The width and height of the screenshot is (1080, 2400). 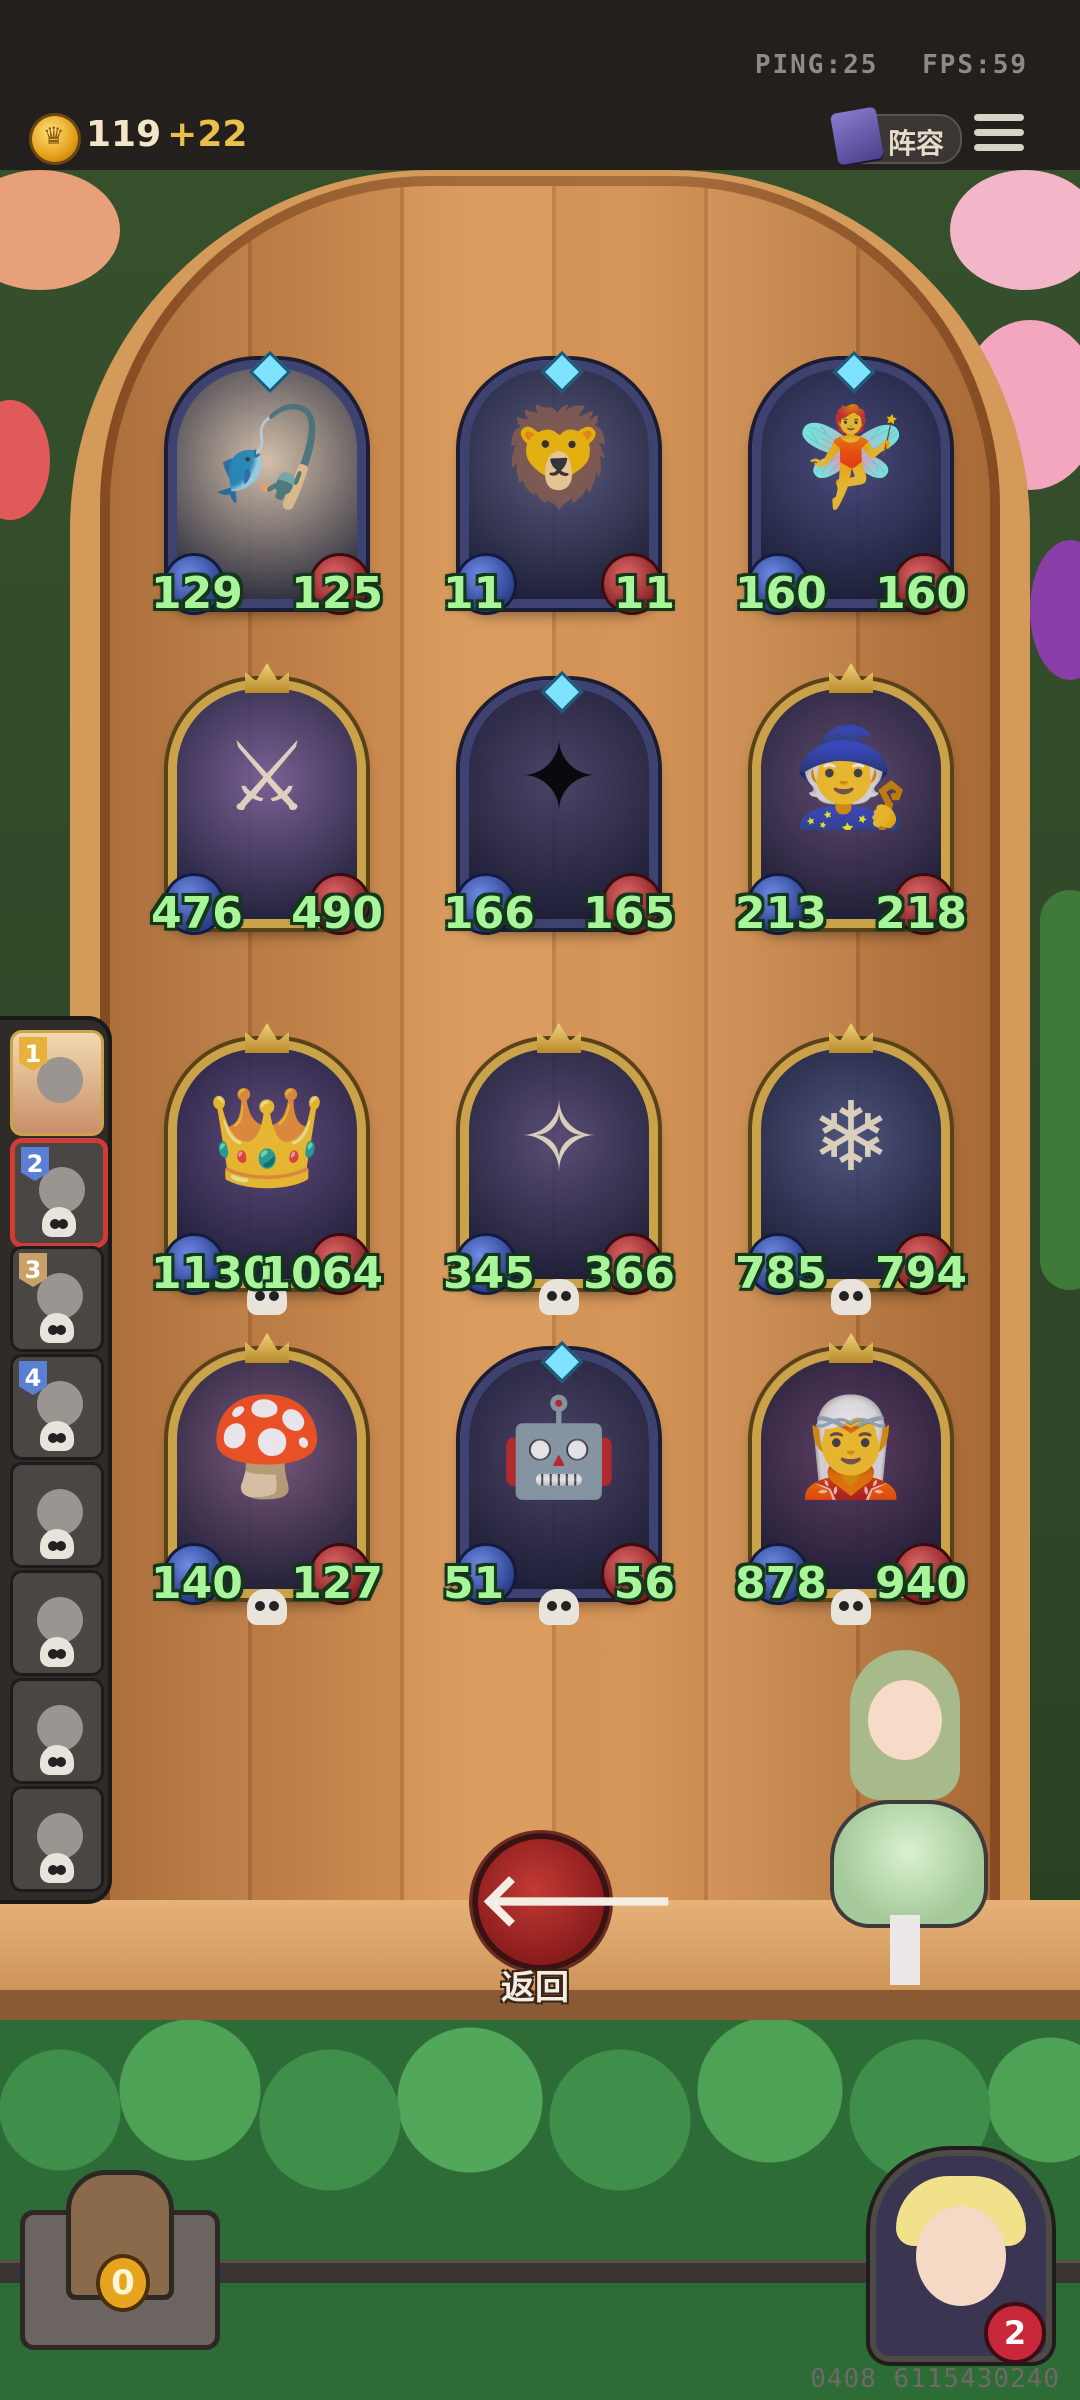 What do you see at coordinates (166, 134) in the screenshot?
I see `gold-counter: 119 +22` at bounding box center [166, 134].